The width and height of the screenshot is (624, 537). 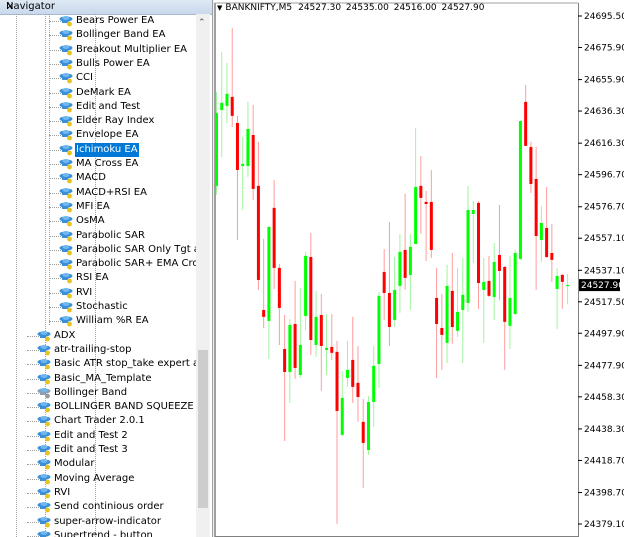 I want to click on navigator-item-label: RSI EA, so click(x=92, y=278).